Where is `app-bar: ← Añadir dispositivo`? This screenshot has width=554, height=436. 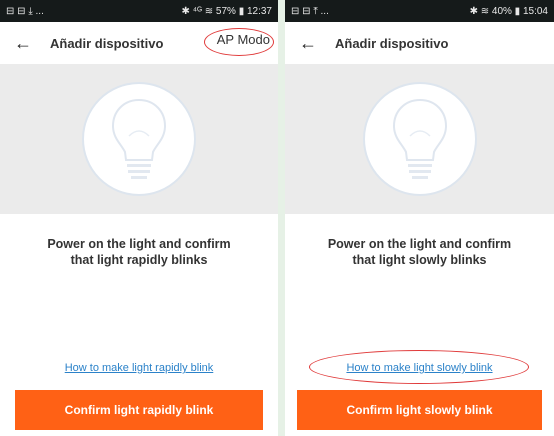
app-bar: ← Añadir dispositivo is located at coordinates (419, 43).